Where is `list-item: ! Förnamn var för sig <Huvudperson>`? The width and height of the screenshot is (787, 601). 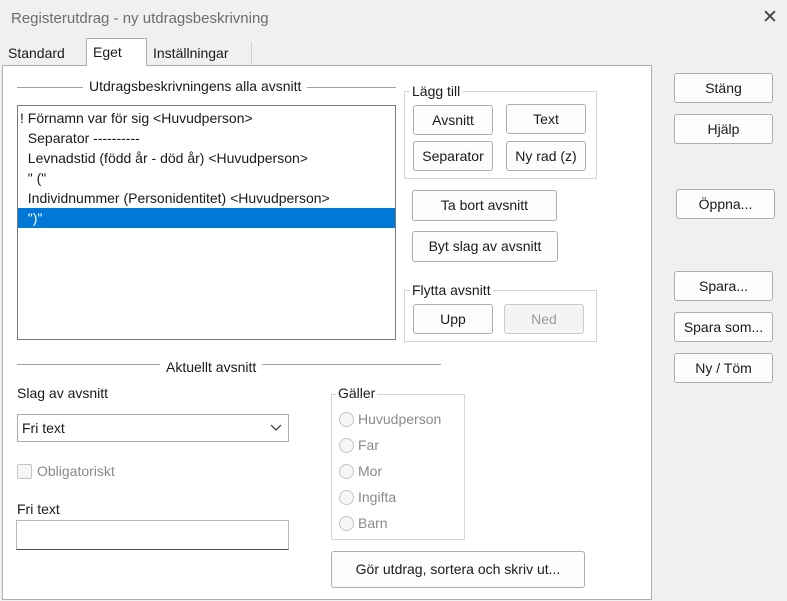
list-item: ! Förnamn var för sig <Huvudperson> is located at coordinates (206, 118).